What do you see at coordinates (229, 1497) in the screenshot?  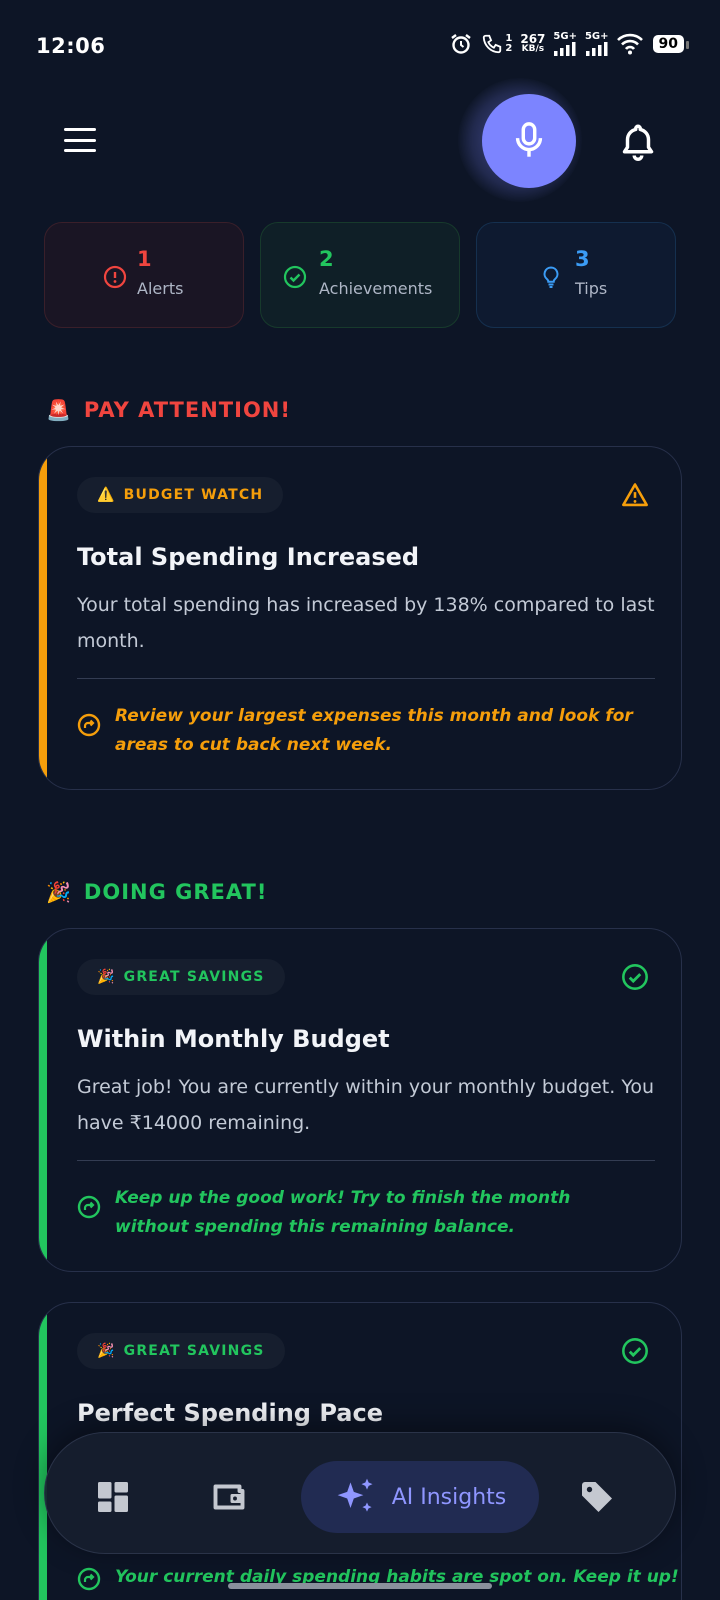 I see `wallet-icon` at bounding box center [229, 1497].